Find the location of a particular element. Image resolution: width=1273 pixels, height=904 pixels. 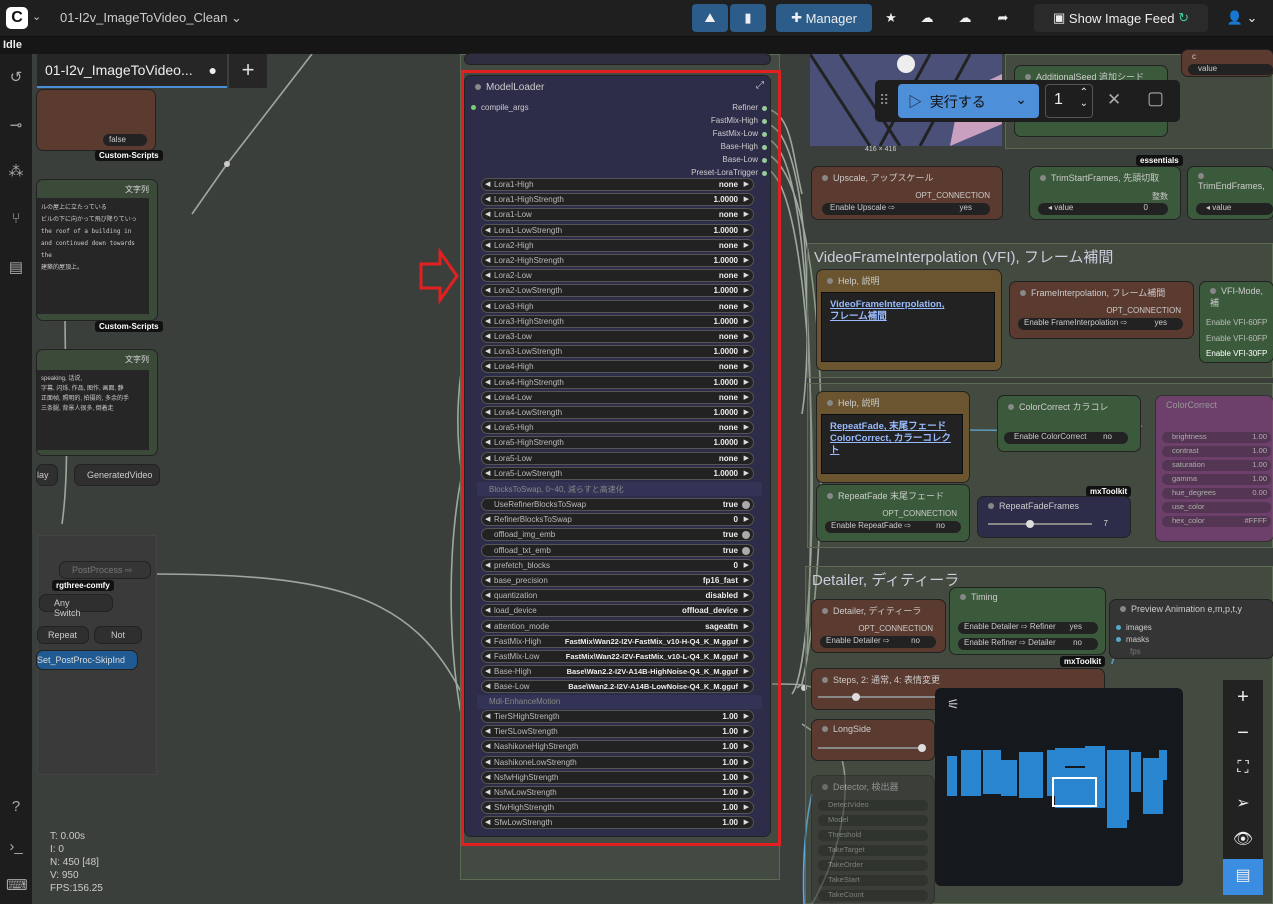

detector-widget: TakeTarget is located at coordinates (873, 850).